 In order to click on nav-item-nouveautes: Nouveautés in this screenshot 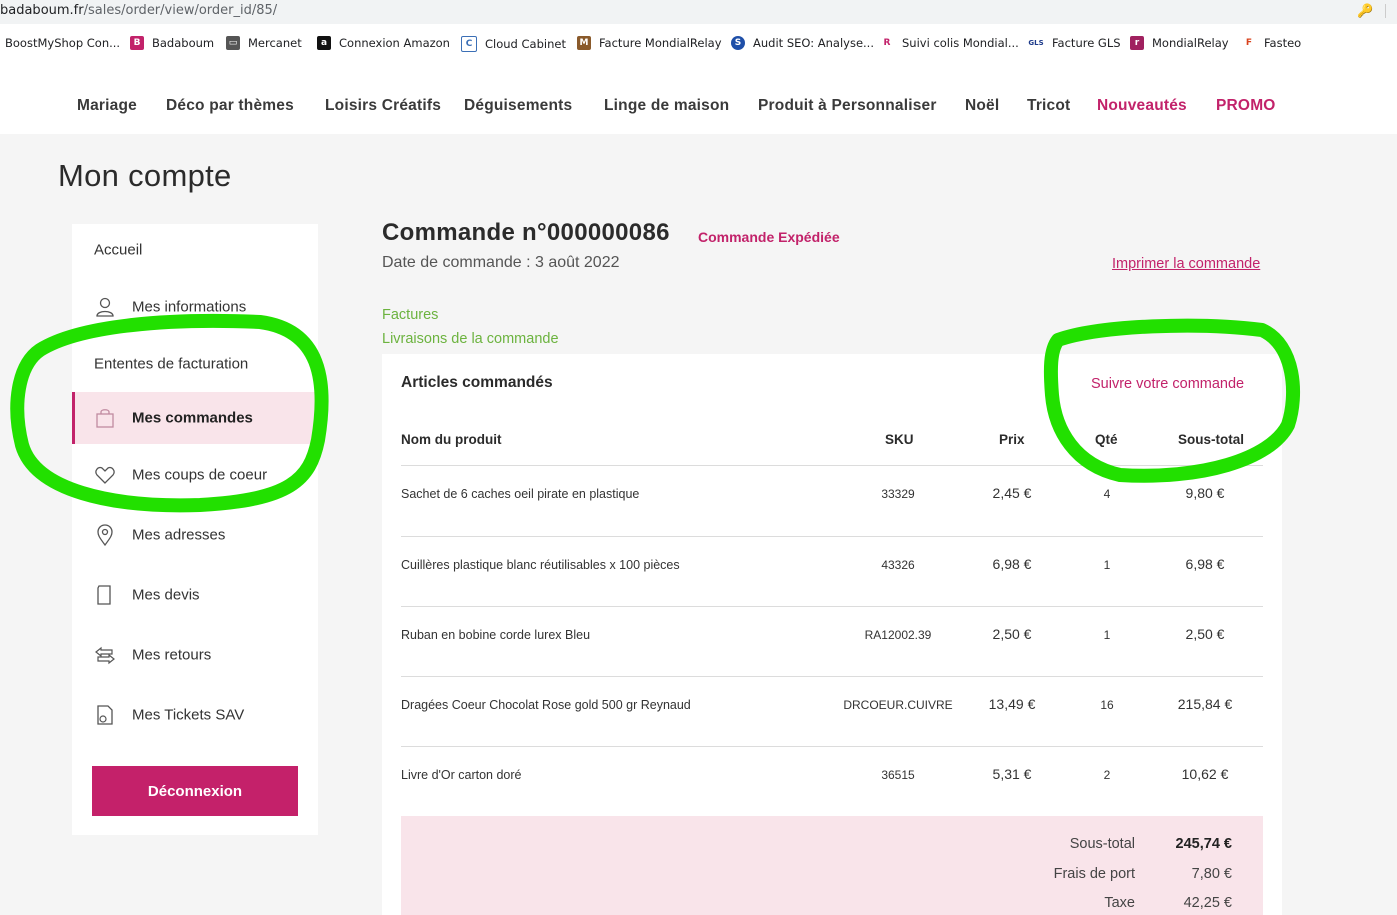, I will do `click(1142, 106)`.